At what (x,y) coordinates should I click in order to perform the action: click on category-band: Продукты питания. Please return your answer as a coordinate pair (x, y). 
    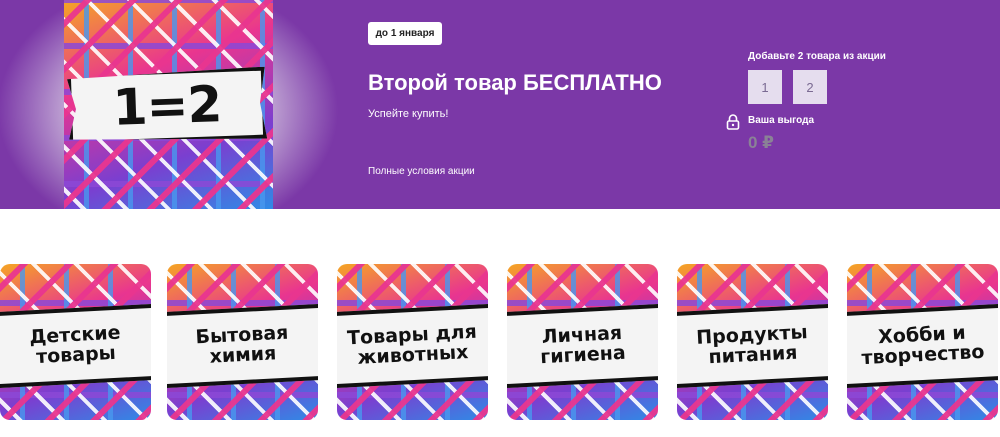
    Looking at the image, I should click on (752, 346).